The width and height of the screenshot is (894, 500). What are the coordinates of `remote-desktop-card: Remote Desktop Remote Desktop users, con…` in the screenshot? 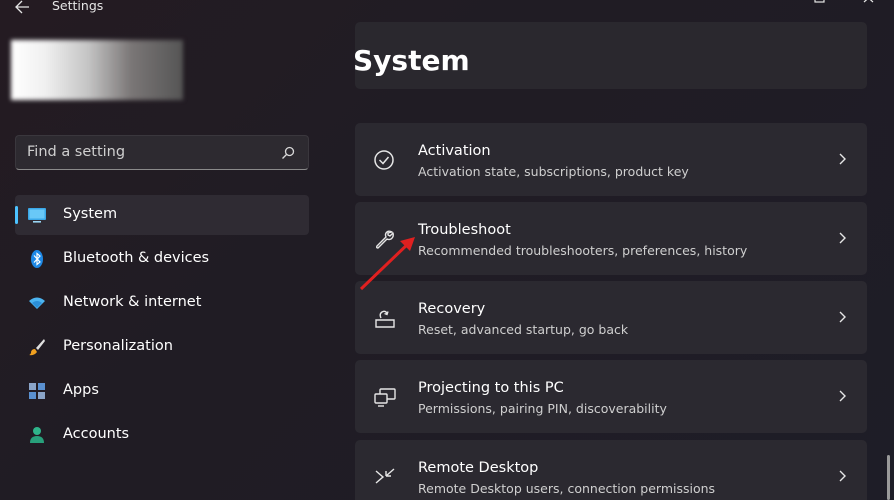 It's located at (611, 470).